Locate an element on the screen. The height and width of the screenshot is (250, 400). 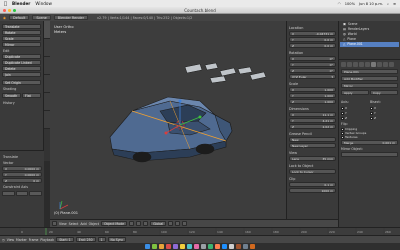
smooth-button: Smooth is located at coordinates (11, 95).